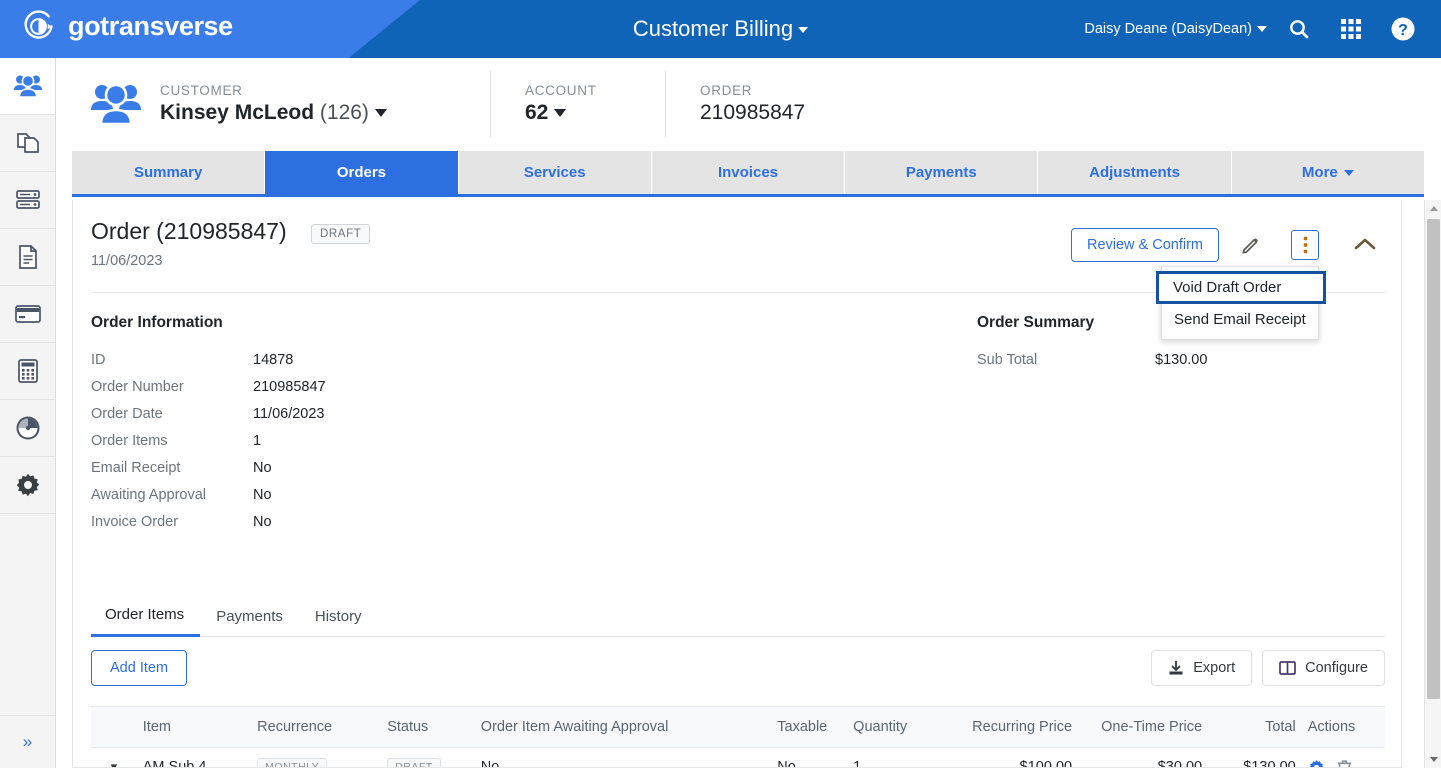 This screenshot has width=1441, height=768. Describe the element at coordinates (169, 172) in the screenshot. I see `tab-summary: Summary` at that location.